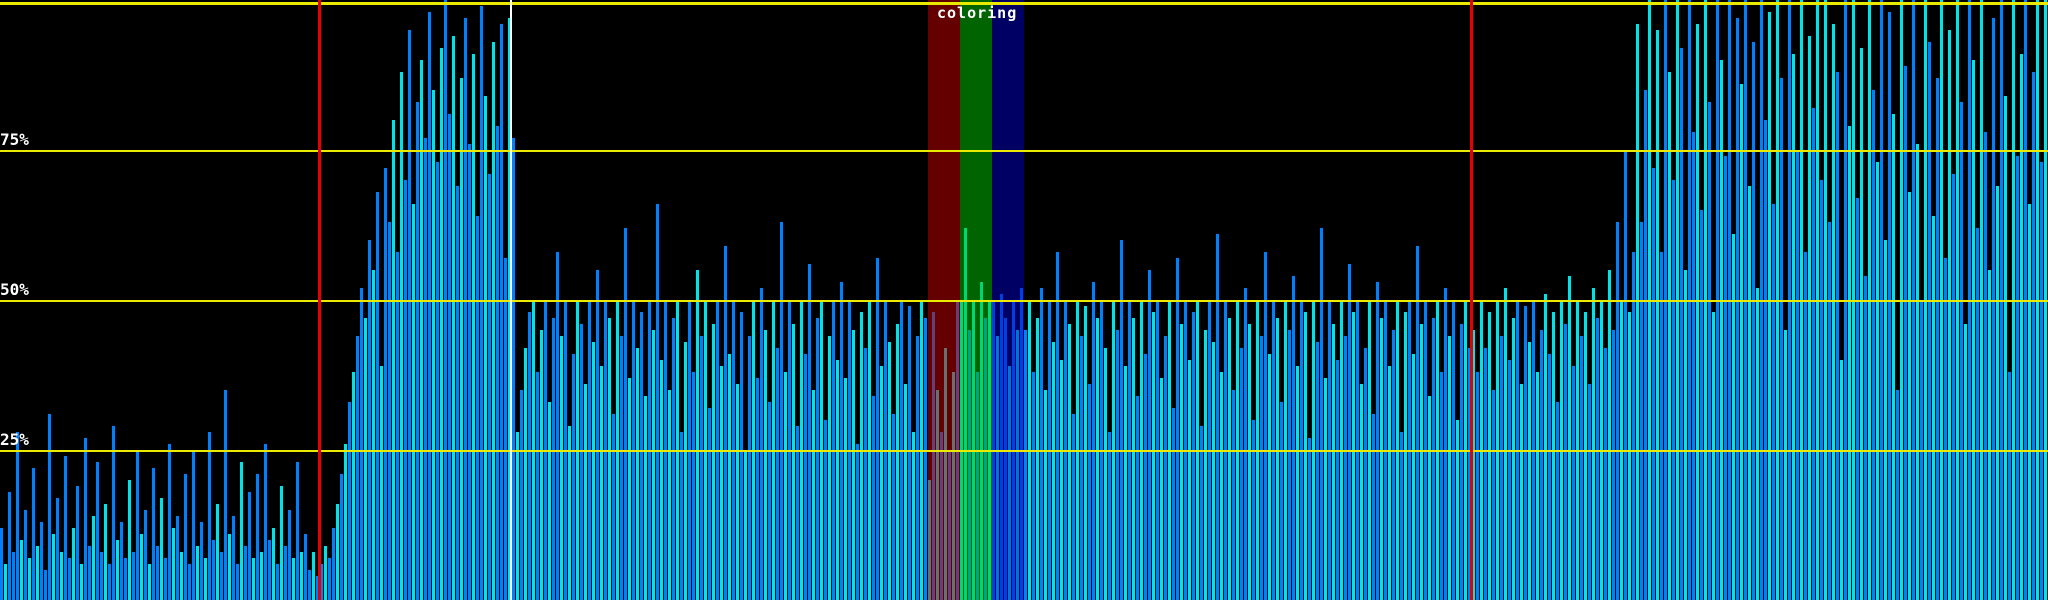 The width and height of the screenshot is (2048, 600). What do you see at coordinates (14, 139) in the screenshot?
I see `grid-label: 75%` at bounding box center [14, 139].